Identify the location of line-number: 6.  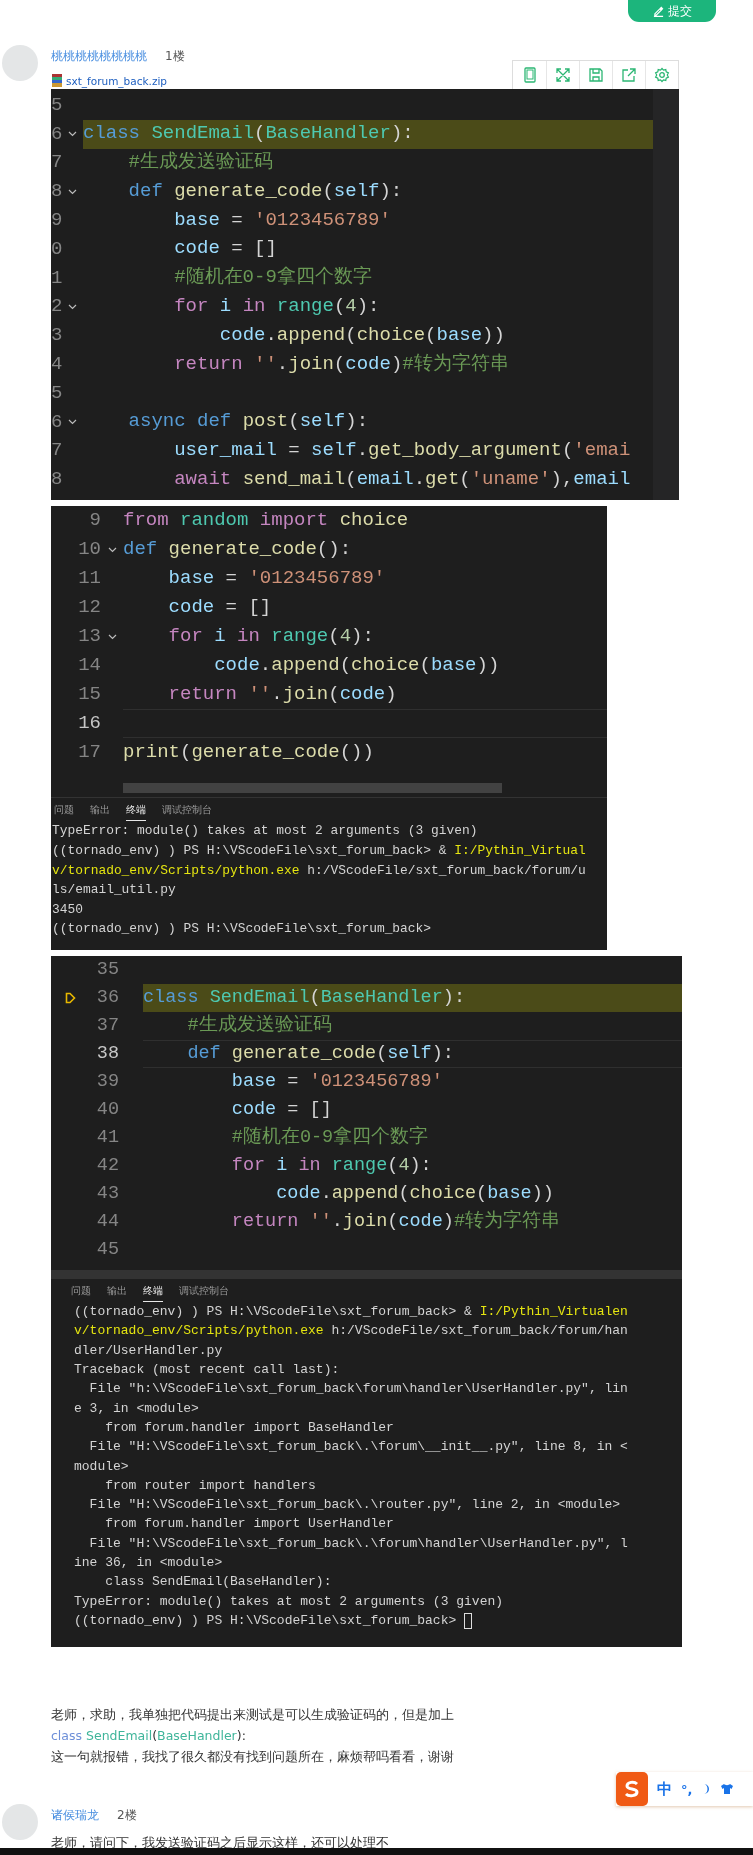
(57, 134).